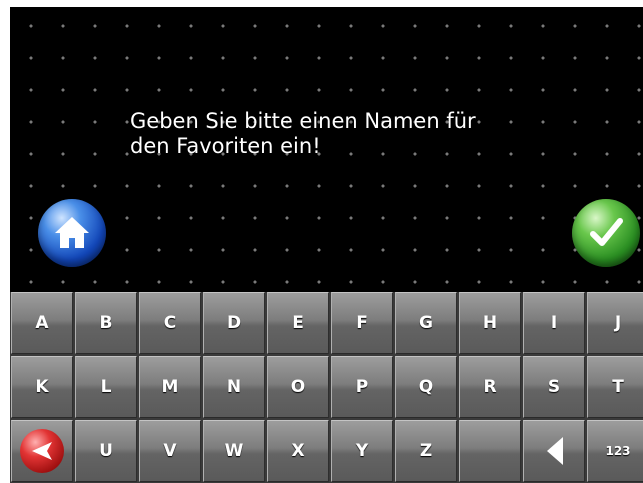  Describe the element at coordinates (42, 323) in the screenshot. I see `key-a: A` at that location.